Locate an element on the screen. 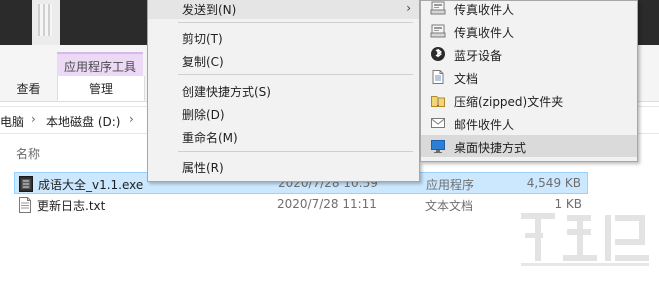 Image resolution: width=659 pixels, height=283 pixels. thumbnail-preview is located at coordinates (46, 22).